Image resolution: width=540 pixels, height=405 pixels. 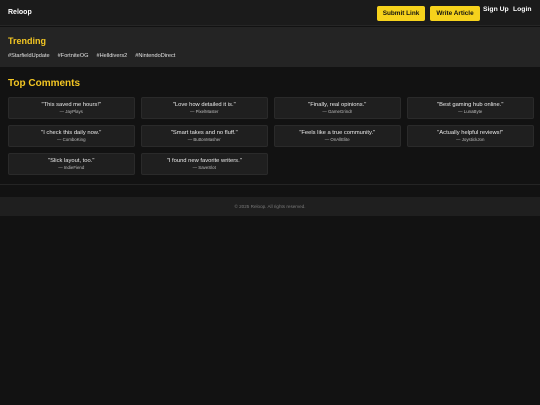 I want to click on submit-link-button: Submit Link, so click(x=401, y=13).